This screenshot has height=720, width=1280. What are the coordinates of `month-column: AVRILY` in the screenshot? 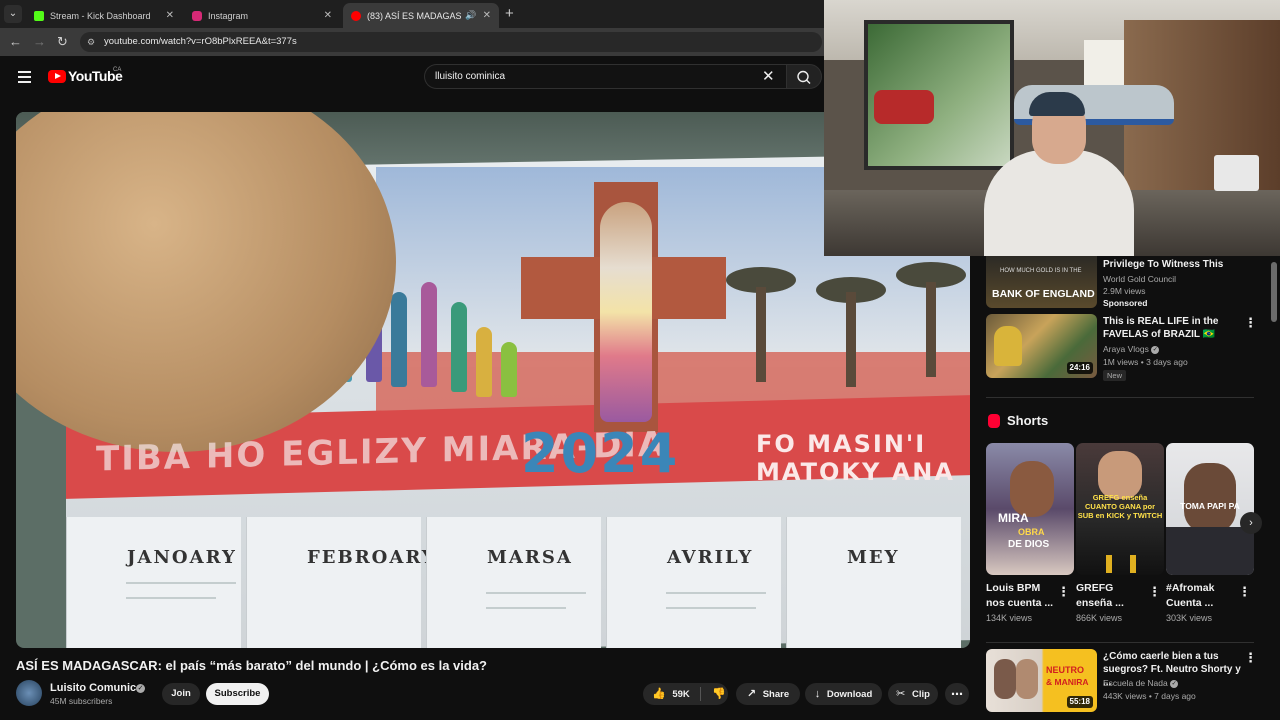 It's located at (693, 582).